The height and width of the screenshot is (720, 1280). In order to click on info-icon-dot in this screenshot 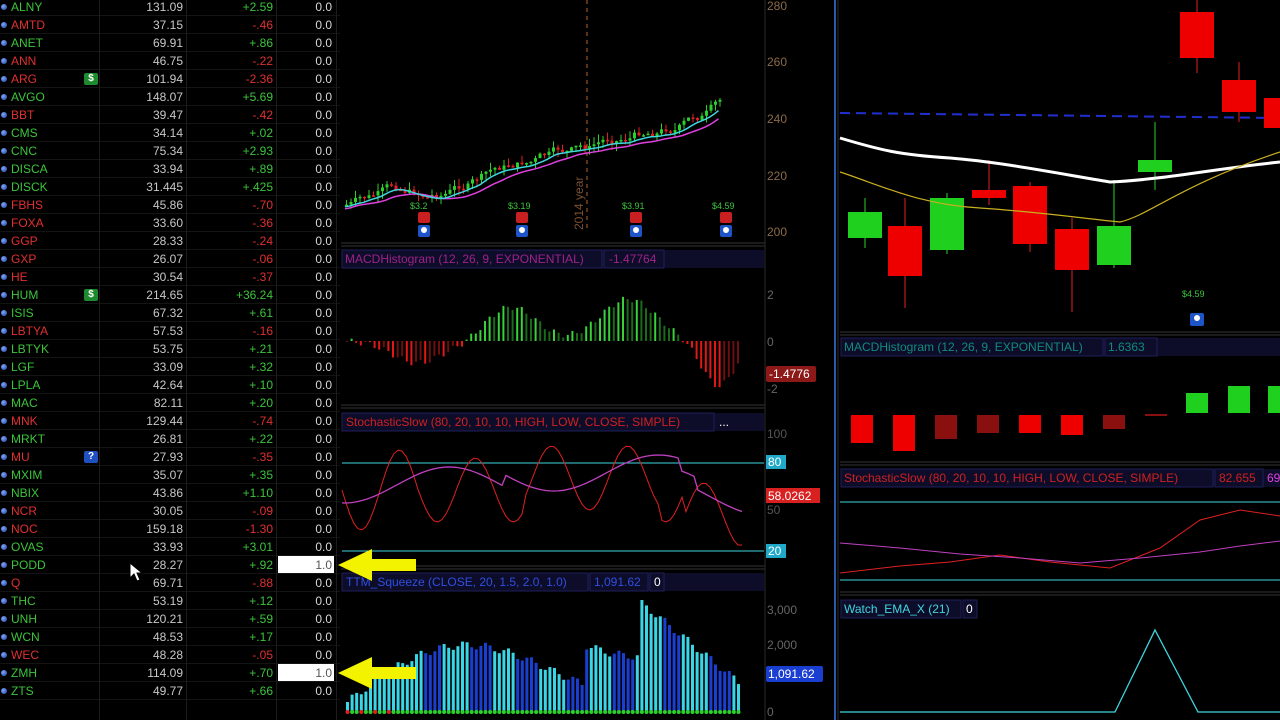, I will do `click(424, 230)`.